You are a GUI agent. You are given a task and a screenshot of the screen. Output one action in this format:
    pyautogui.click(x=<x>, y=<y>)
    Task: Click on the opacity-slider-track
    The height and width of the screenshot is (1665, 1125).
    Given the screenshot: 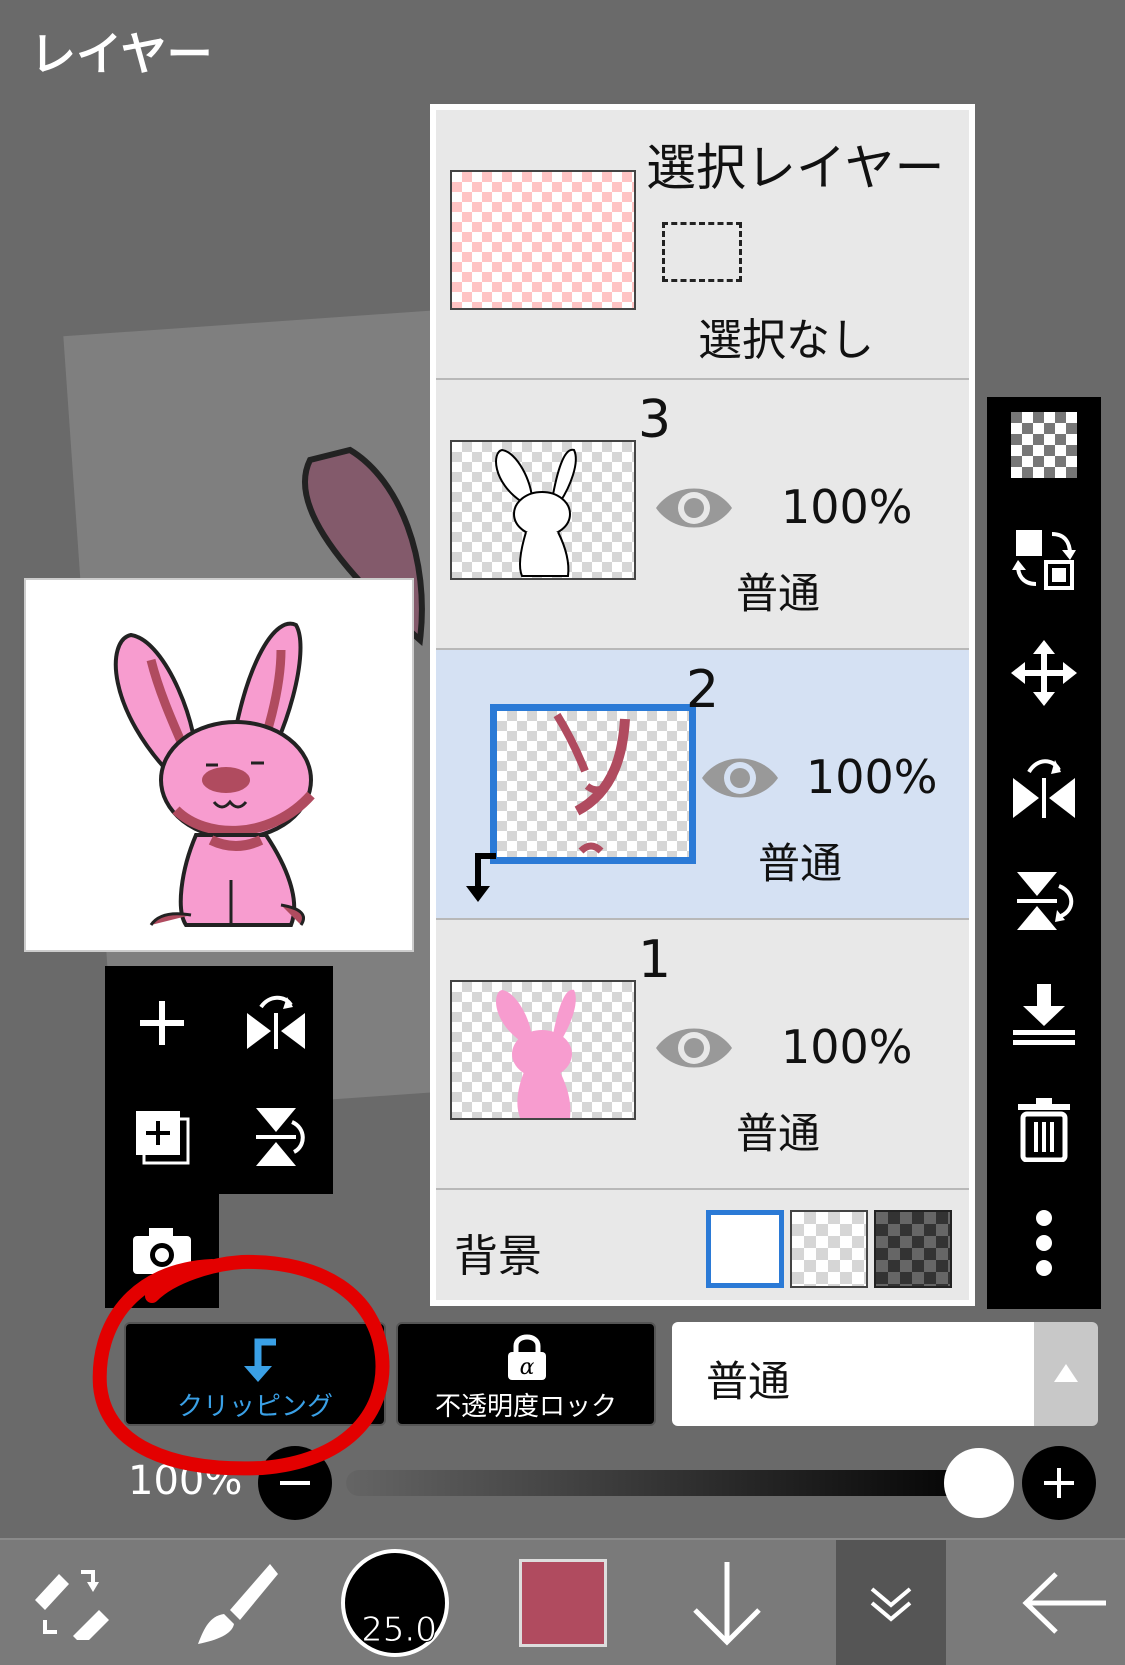 What is the action you would take?
    pyautogui.click(x=671, y=1483)
    